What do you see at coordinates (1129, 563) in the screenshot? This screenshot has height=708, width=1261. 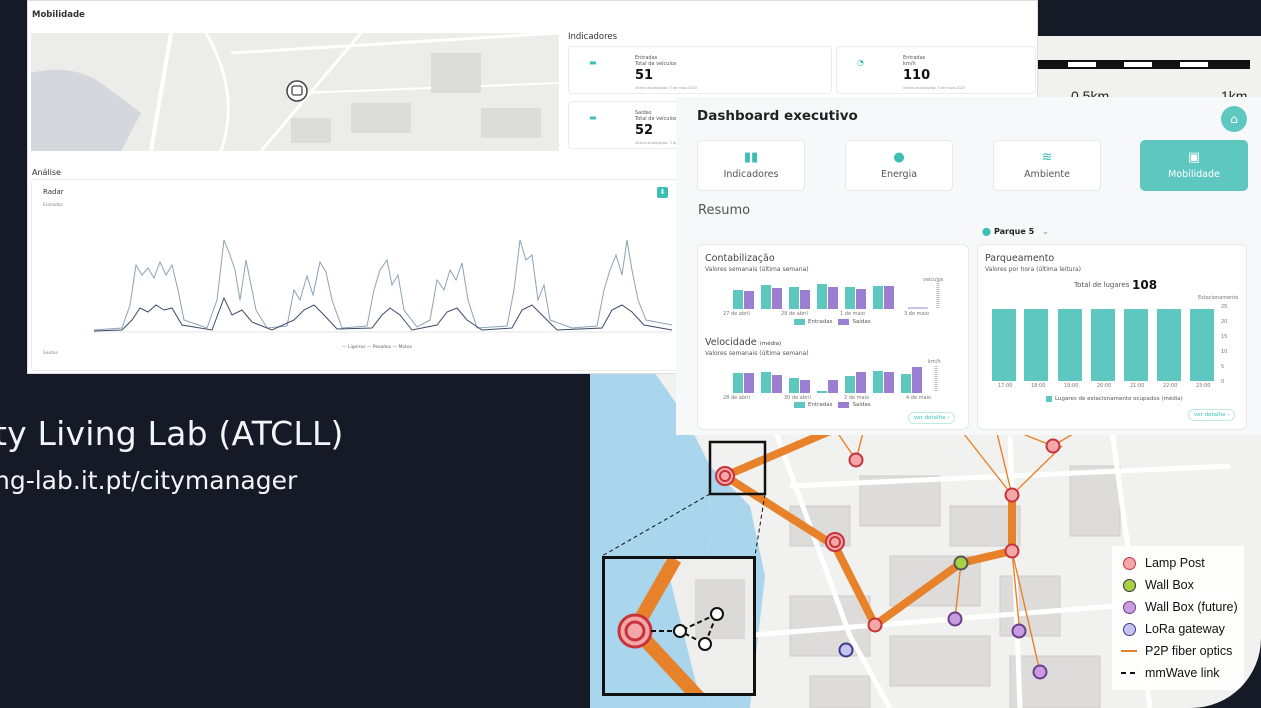 I see `lamp-post-marker-icon` at bounding box center [1129, 563].